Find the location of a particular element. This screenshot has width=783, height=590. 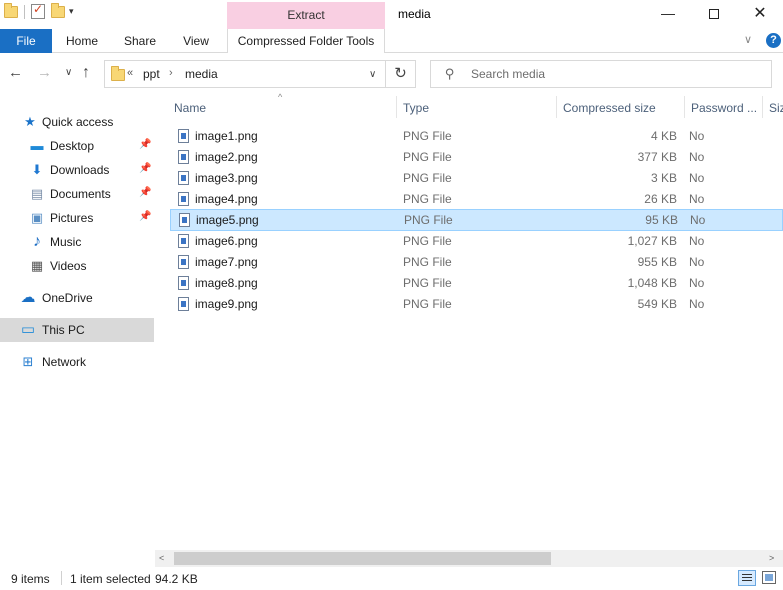

tab-view: View is located at coordinates (196, 41).